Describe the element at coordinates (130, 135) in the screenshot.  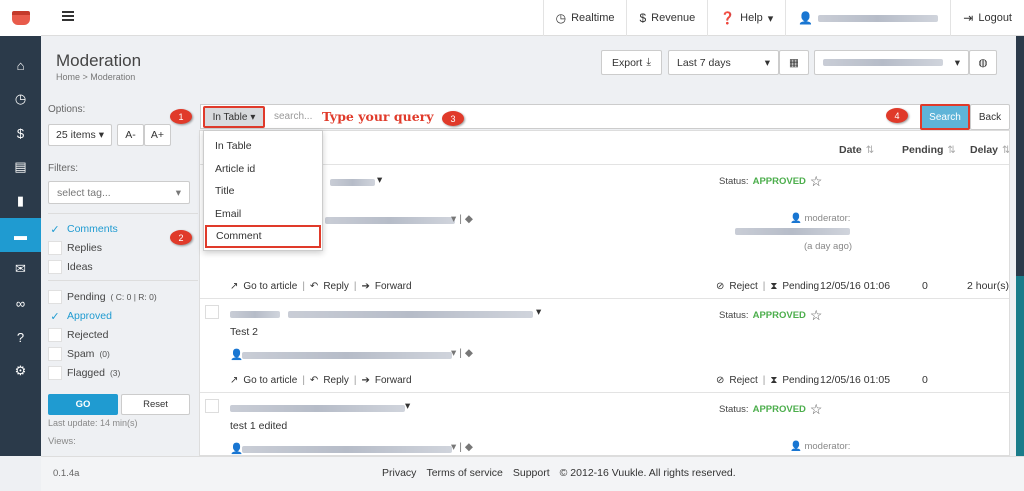
I see `font-smaller-button: A-` at that location.